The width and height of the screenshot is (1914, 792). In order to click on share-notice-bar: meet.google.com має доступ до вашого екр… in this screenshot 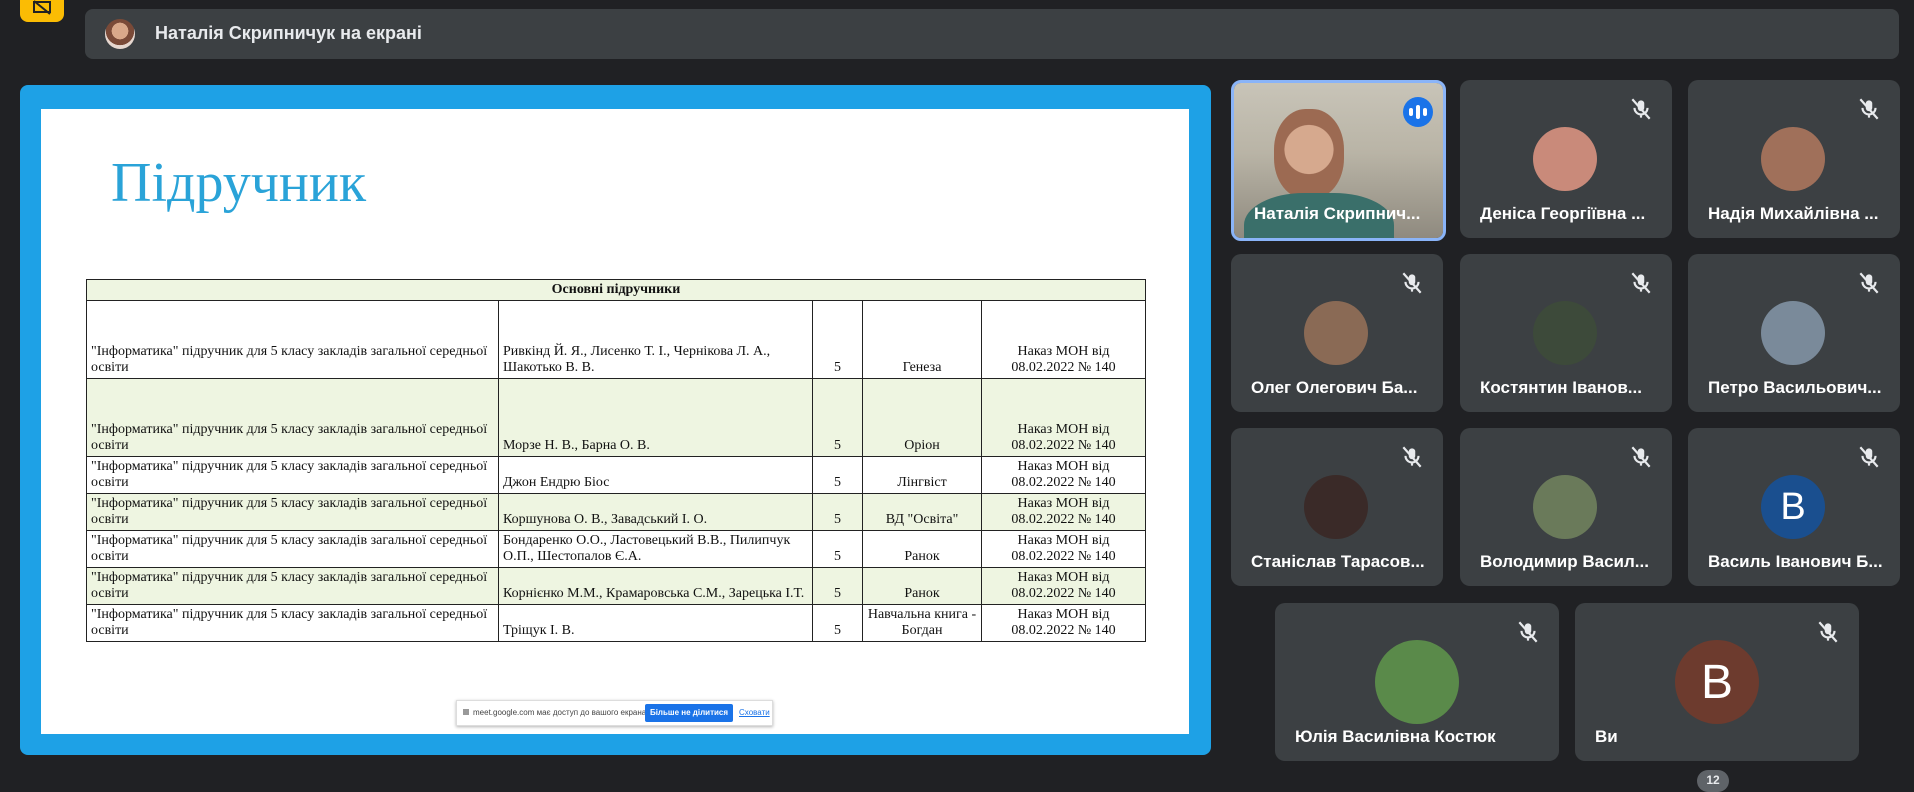, I will do `click(614, 713)`.